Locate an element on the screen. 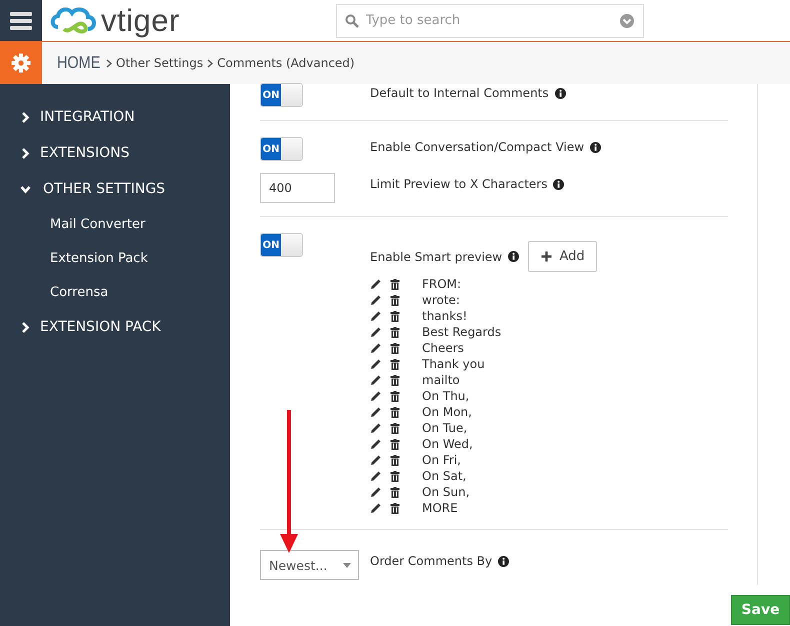 The width and height of the screenshot is (790, 626). sidebar-item: INTEGRATION is located at coordinates (115, 117).